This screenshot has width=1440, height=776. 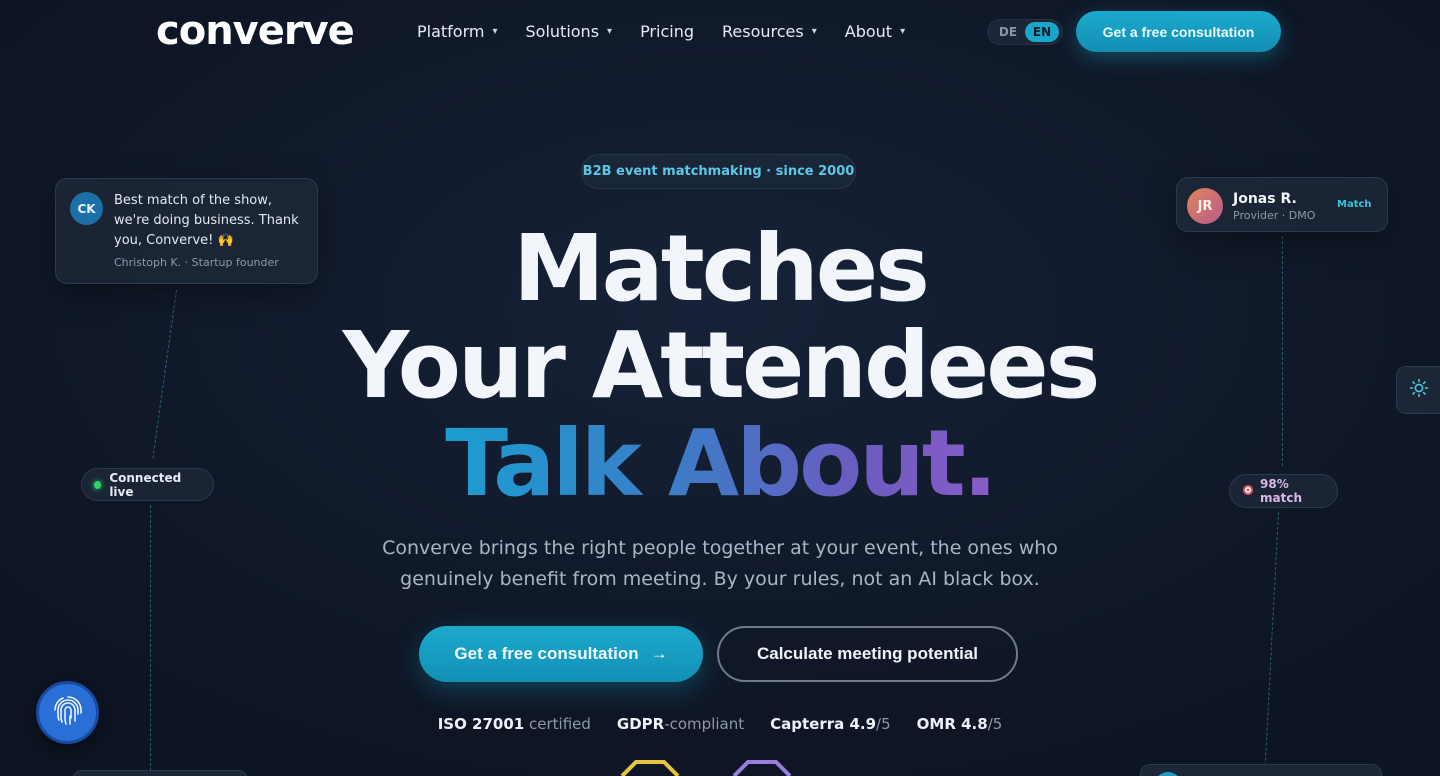 I want to click on connected-label: Connected live, so click(x=145, y=484).